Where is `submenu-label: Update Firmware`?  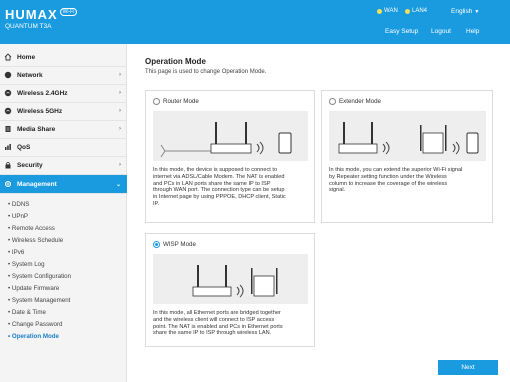 submenu-label: Update Firmware is located at coordinates (35, 288).